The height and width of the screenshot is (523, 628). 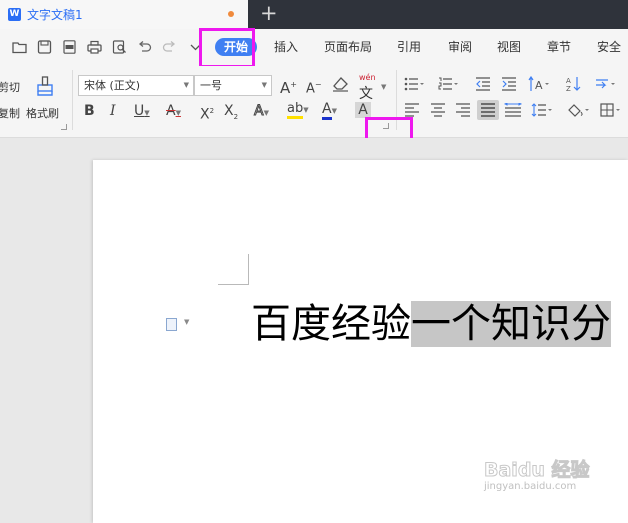 I want to click on pinyin-text: wén, so click(x=367, y=77).